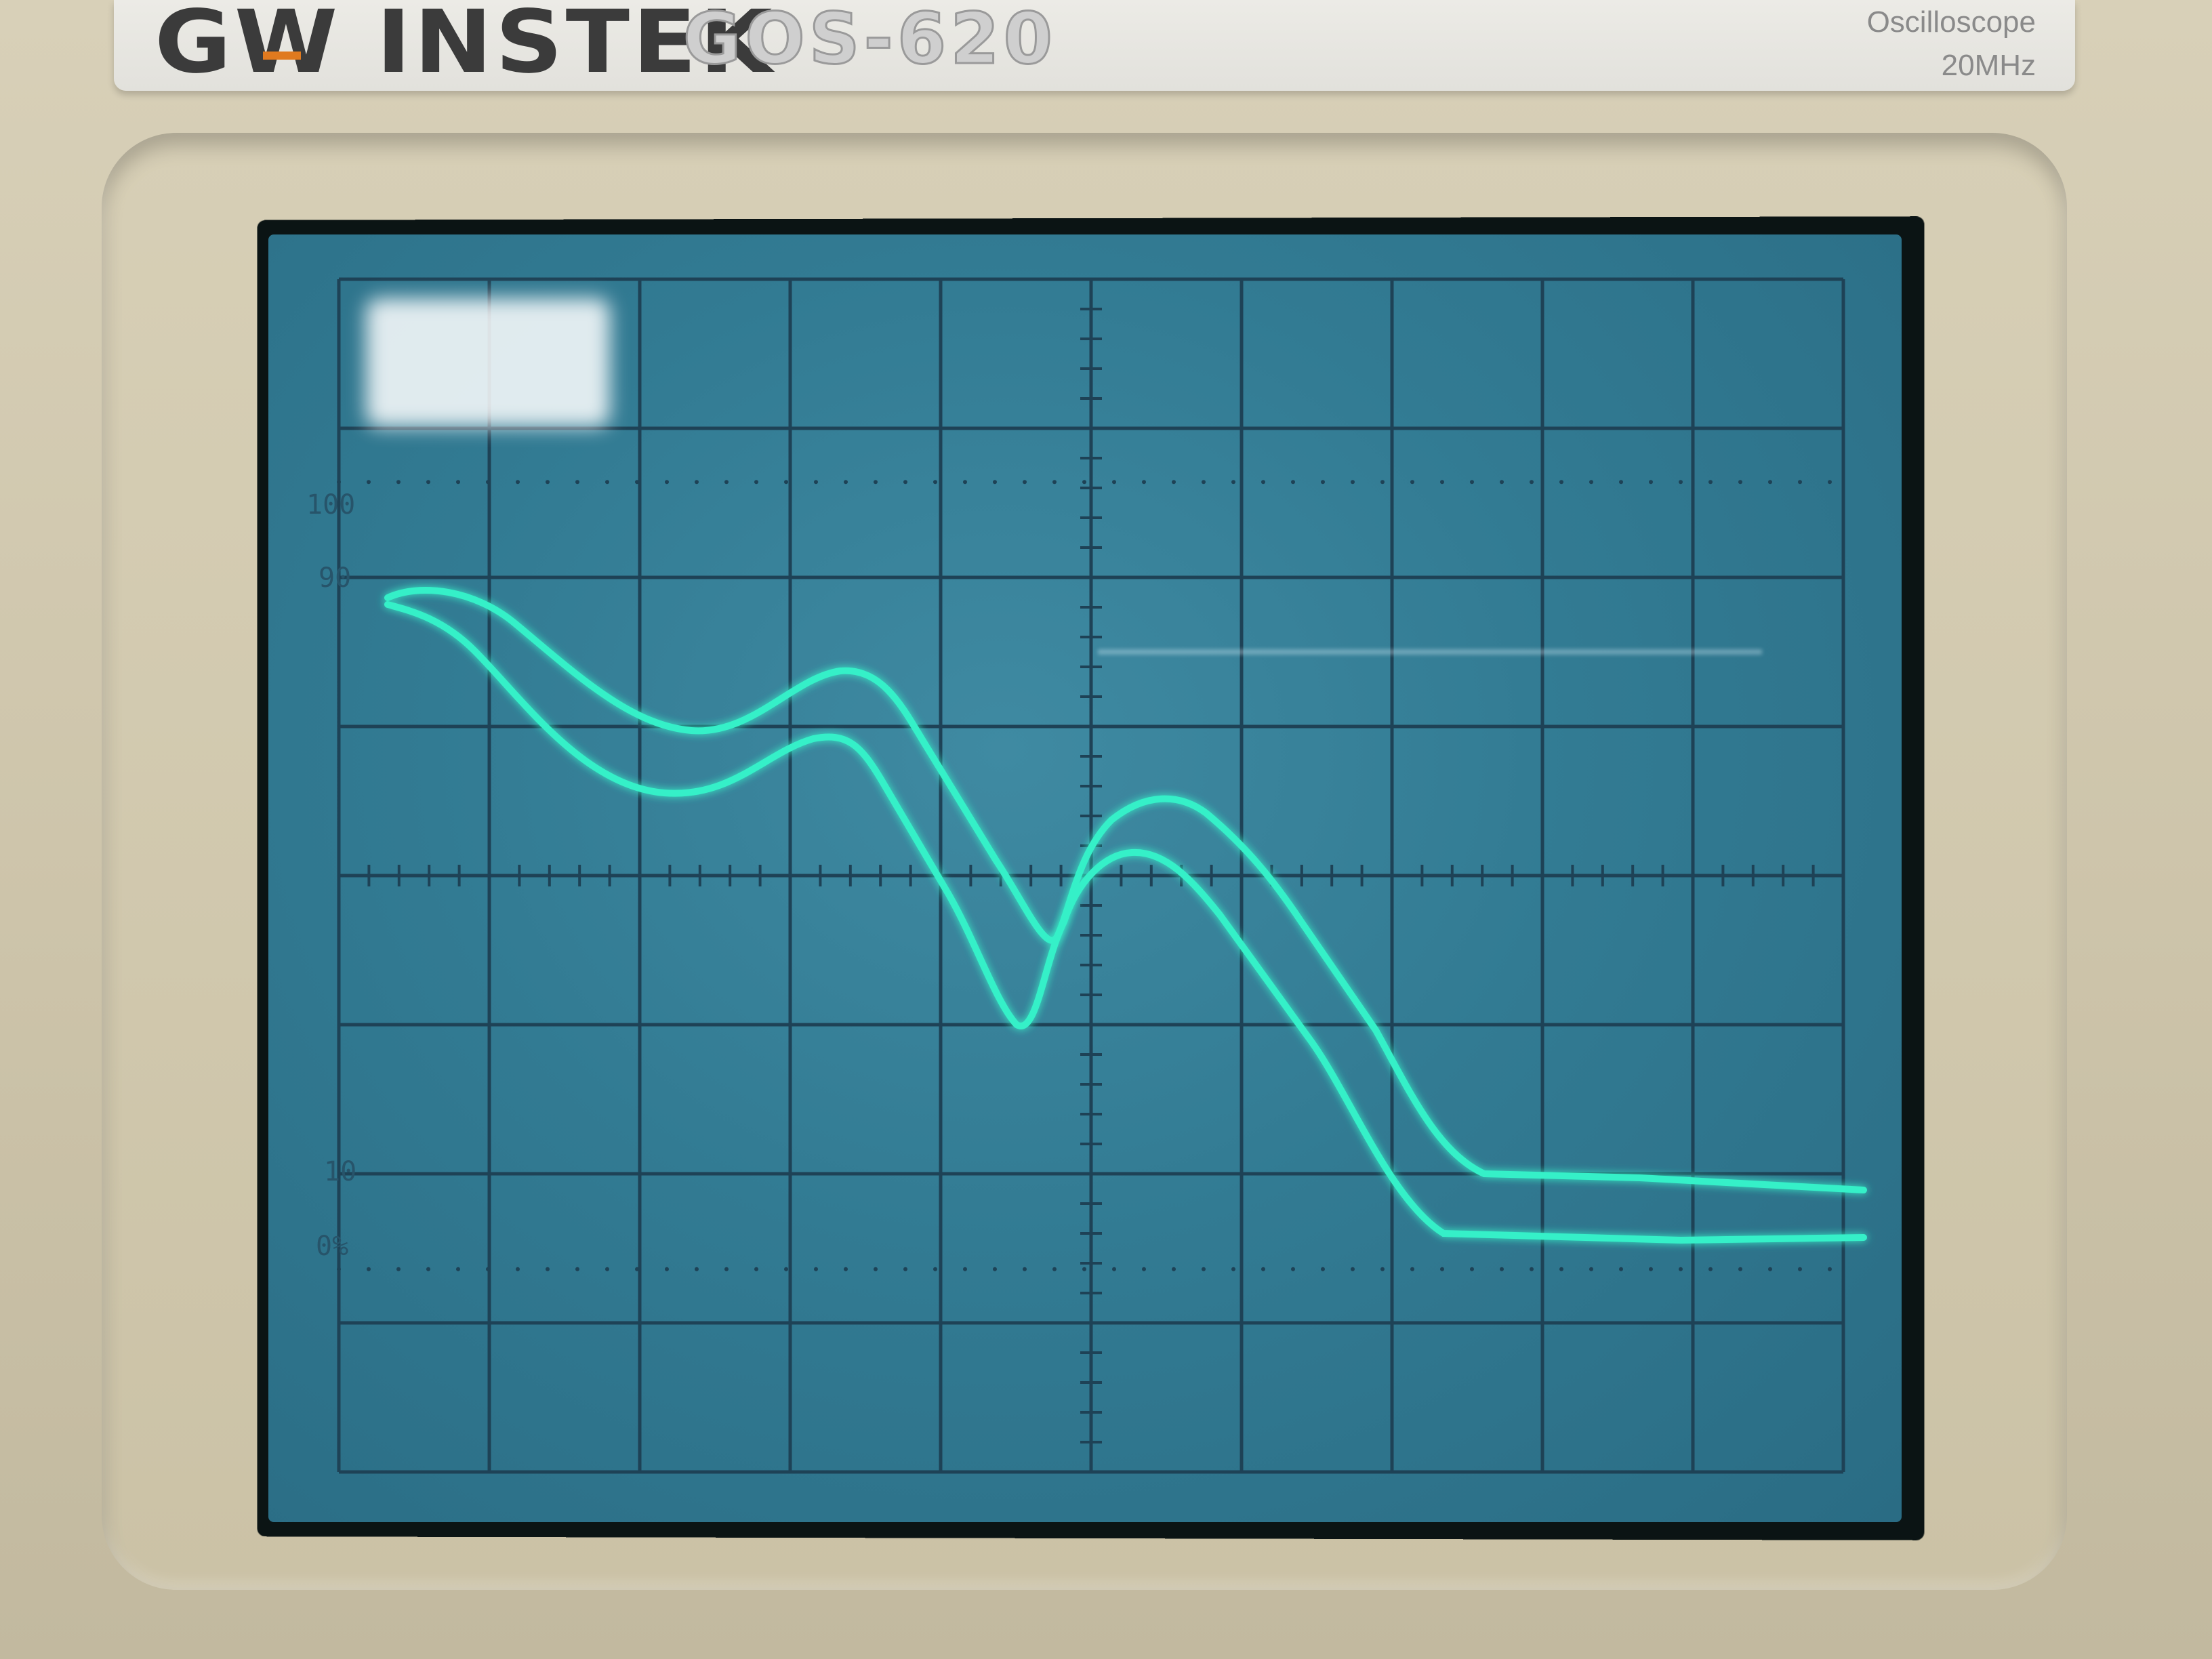  What do you see at coordinates (330, 505) in the screenshot?
I see `label-100: 100` at bounding box center [330, 505].